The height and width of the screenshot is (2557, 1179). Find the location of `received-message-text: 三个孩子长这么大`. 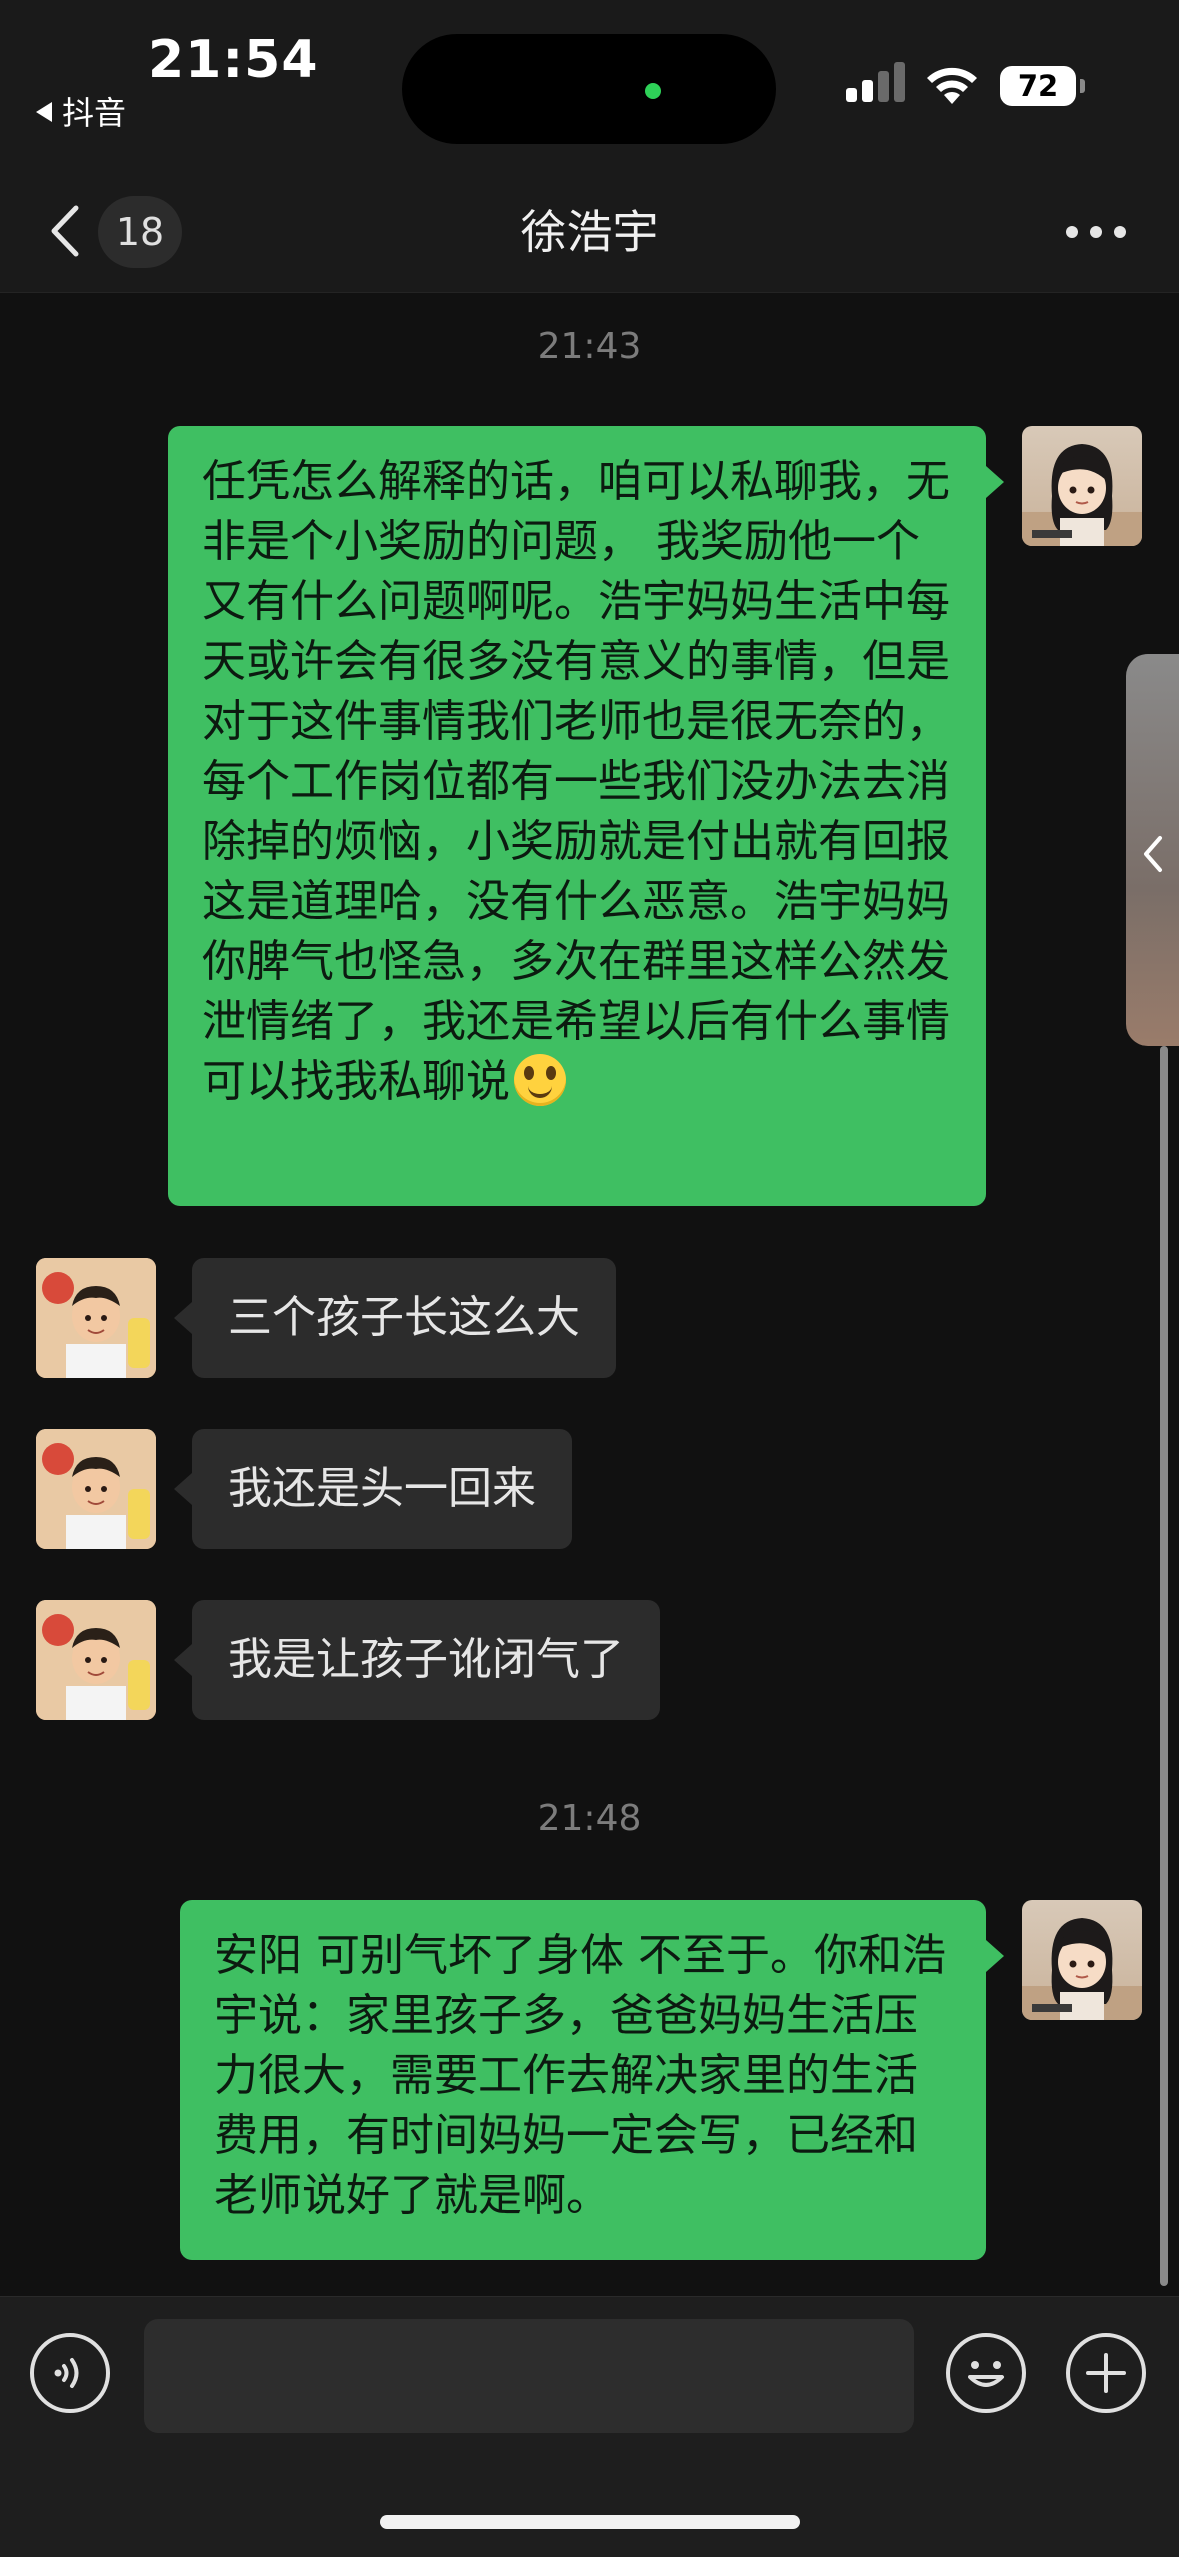

received-message-text: 三个孩子长这么大 is located at coordinates (404, 1317).